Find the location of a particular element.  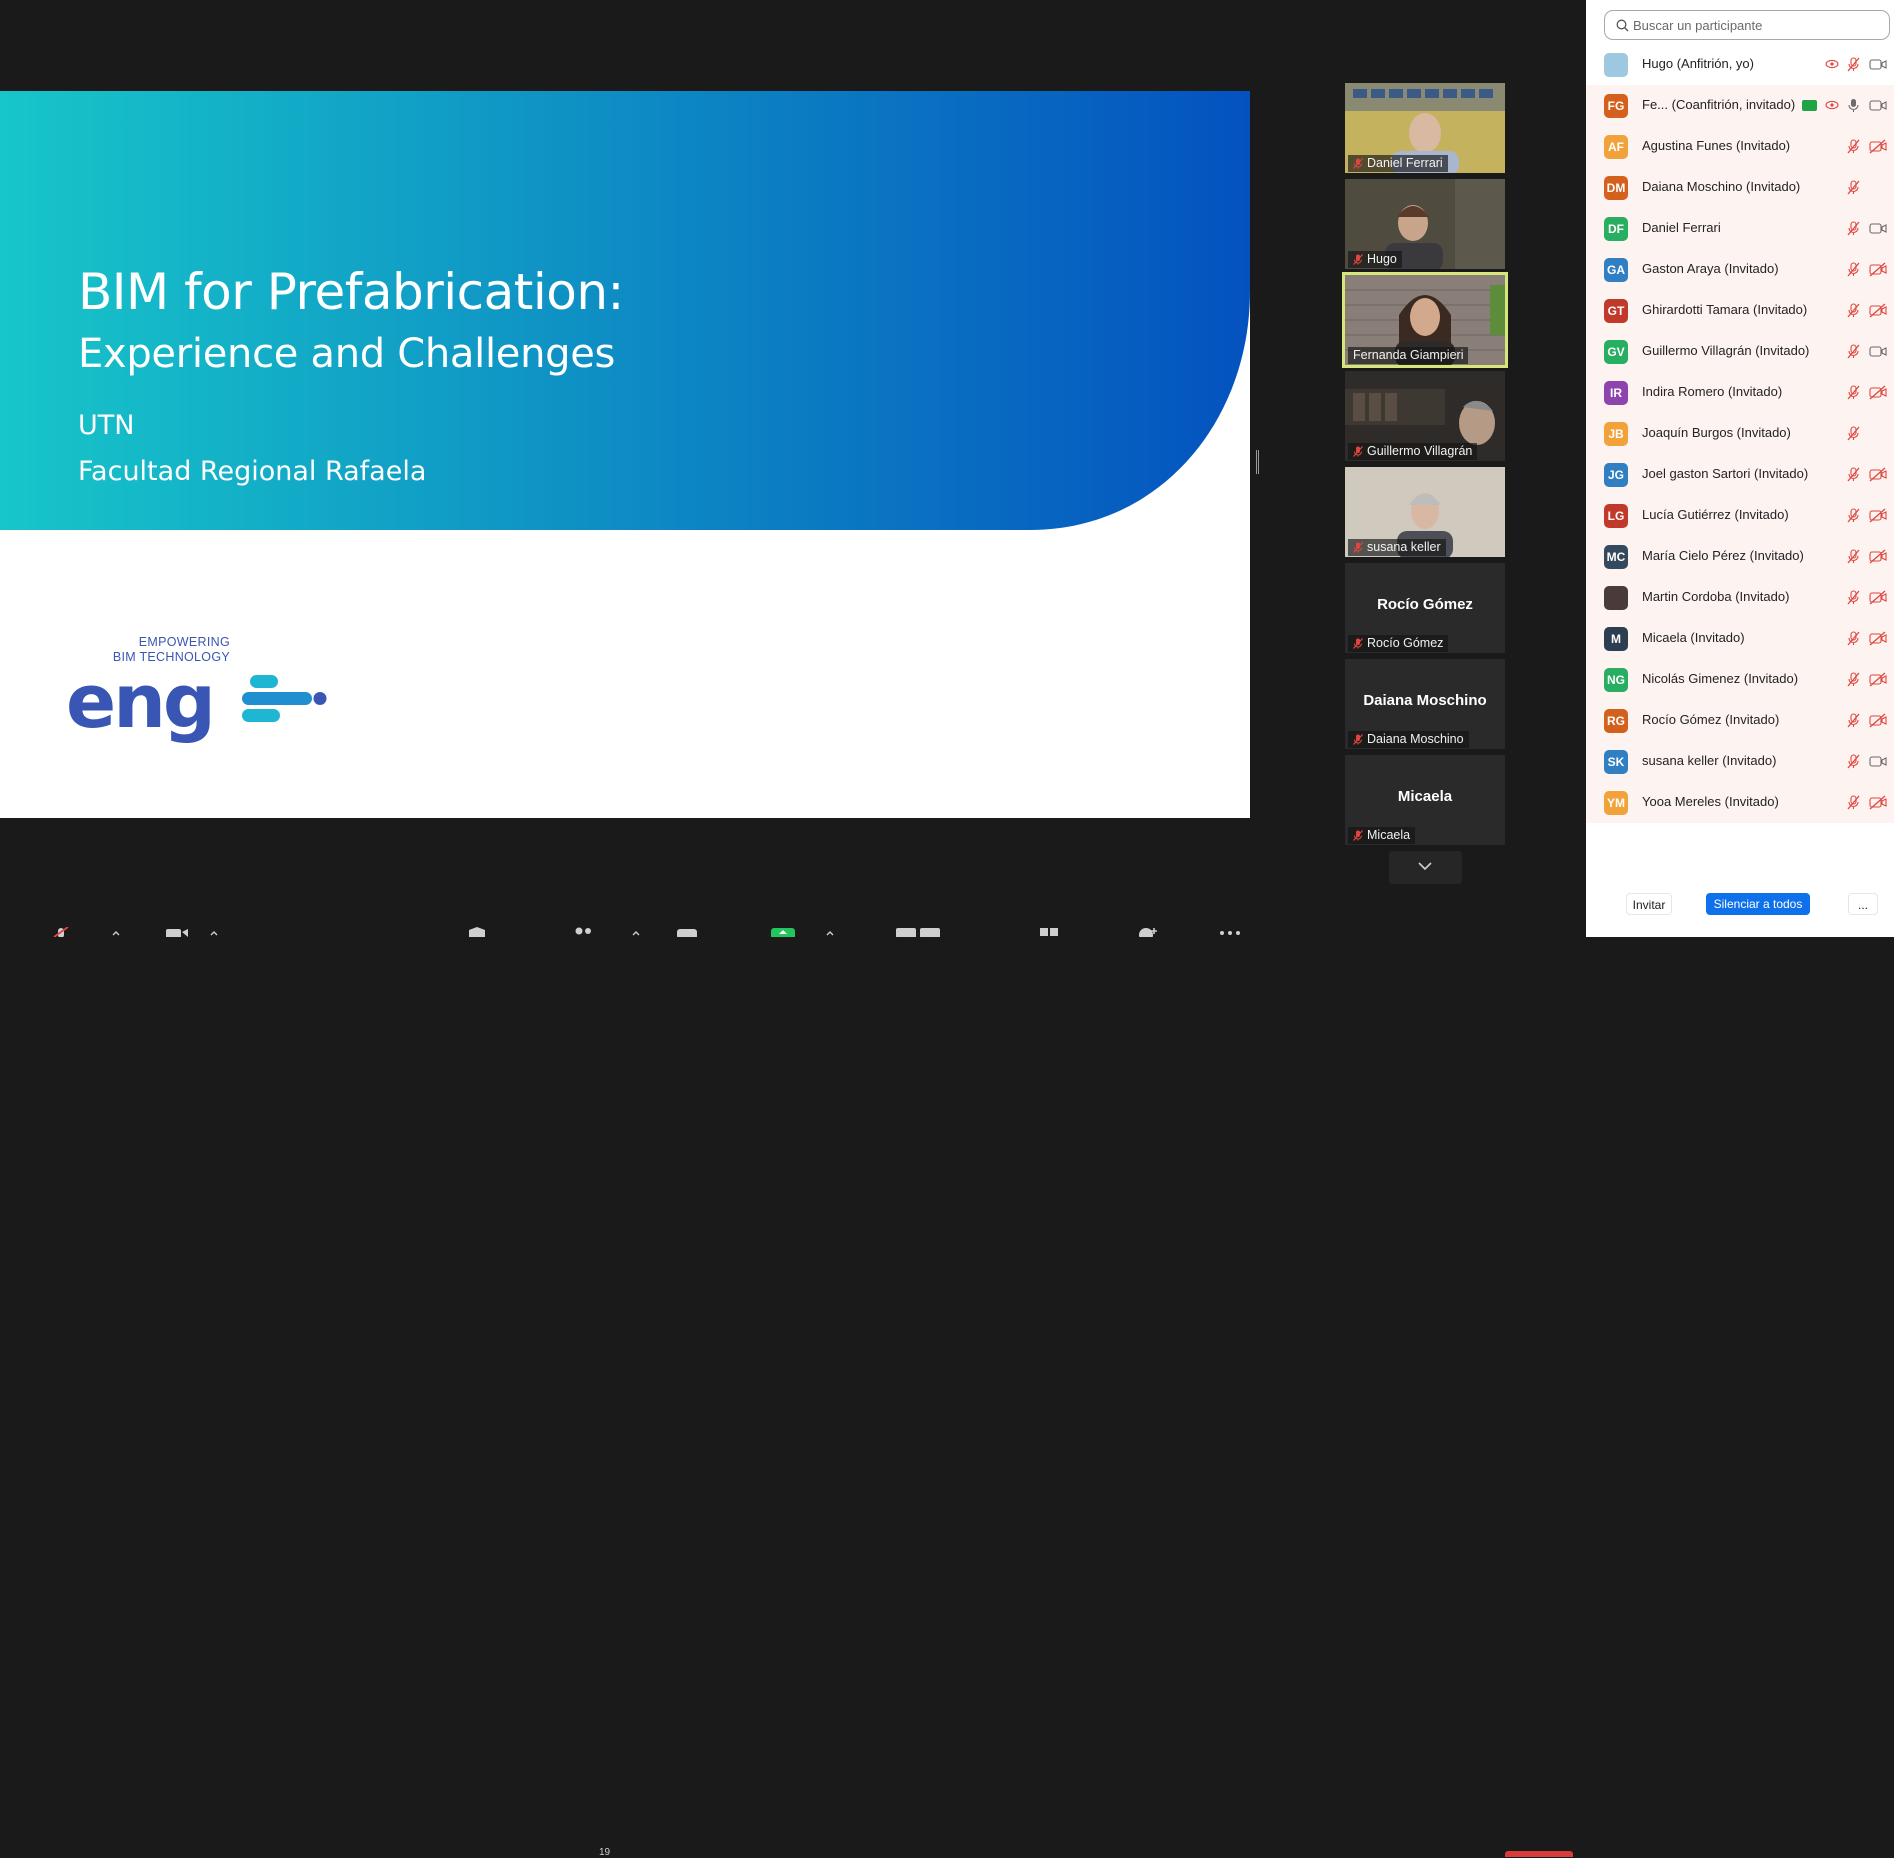

participant-name: Gaston Araya (Invitado) is located at coordinates (1710, 268).